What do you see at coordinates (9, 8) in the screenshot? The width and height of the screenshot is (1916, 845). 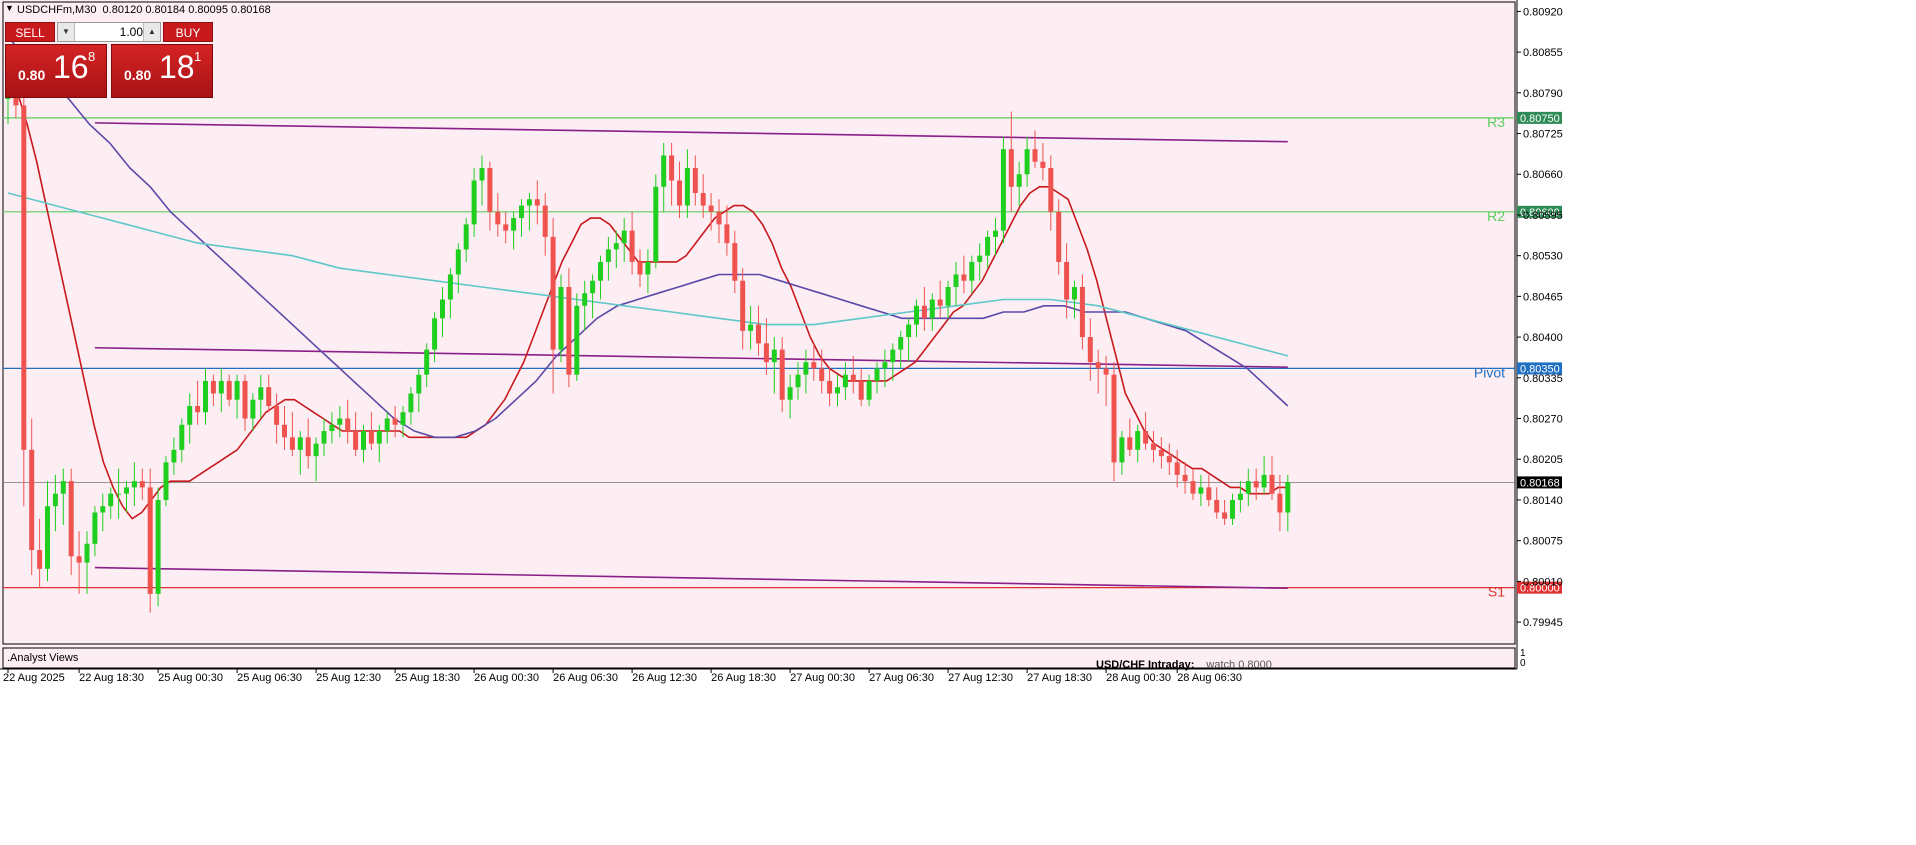 I see `chart-menu-icon: ▼` at bounding box center [9, 8].